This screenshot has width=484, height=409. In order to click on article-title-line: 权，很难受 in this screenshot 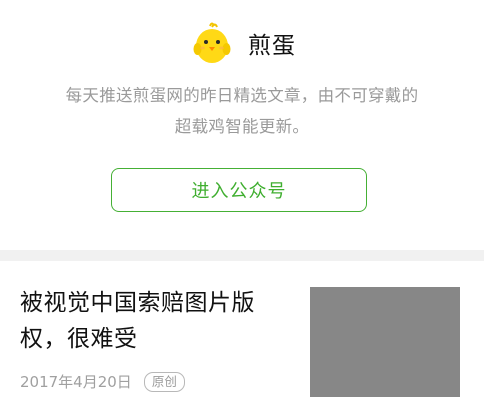, I will do `click(79, 339)`.